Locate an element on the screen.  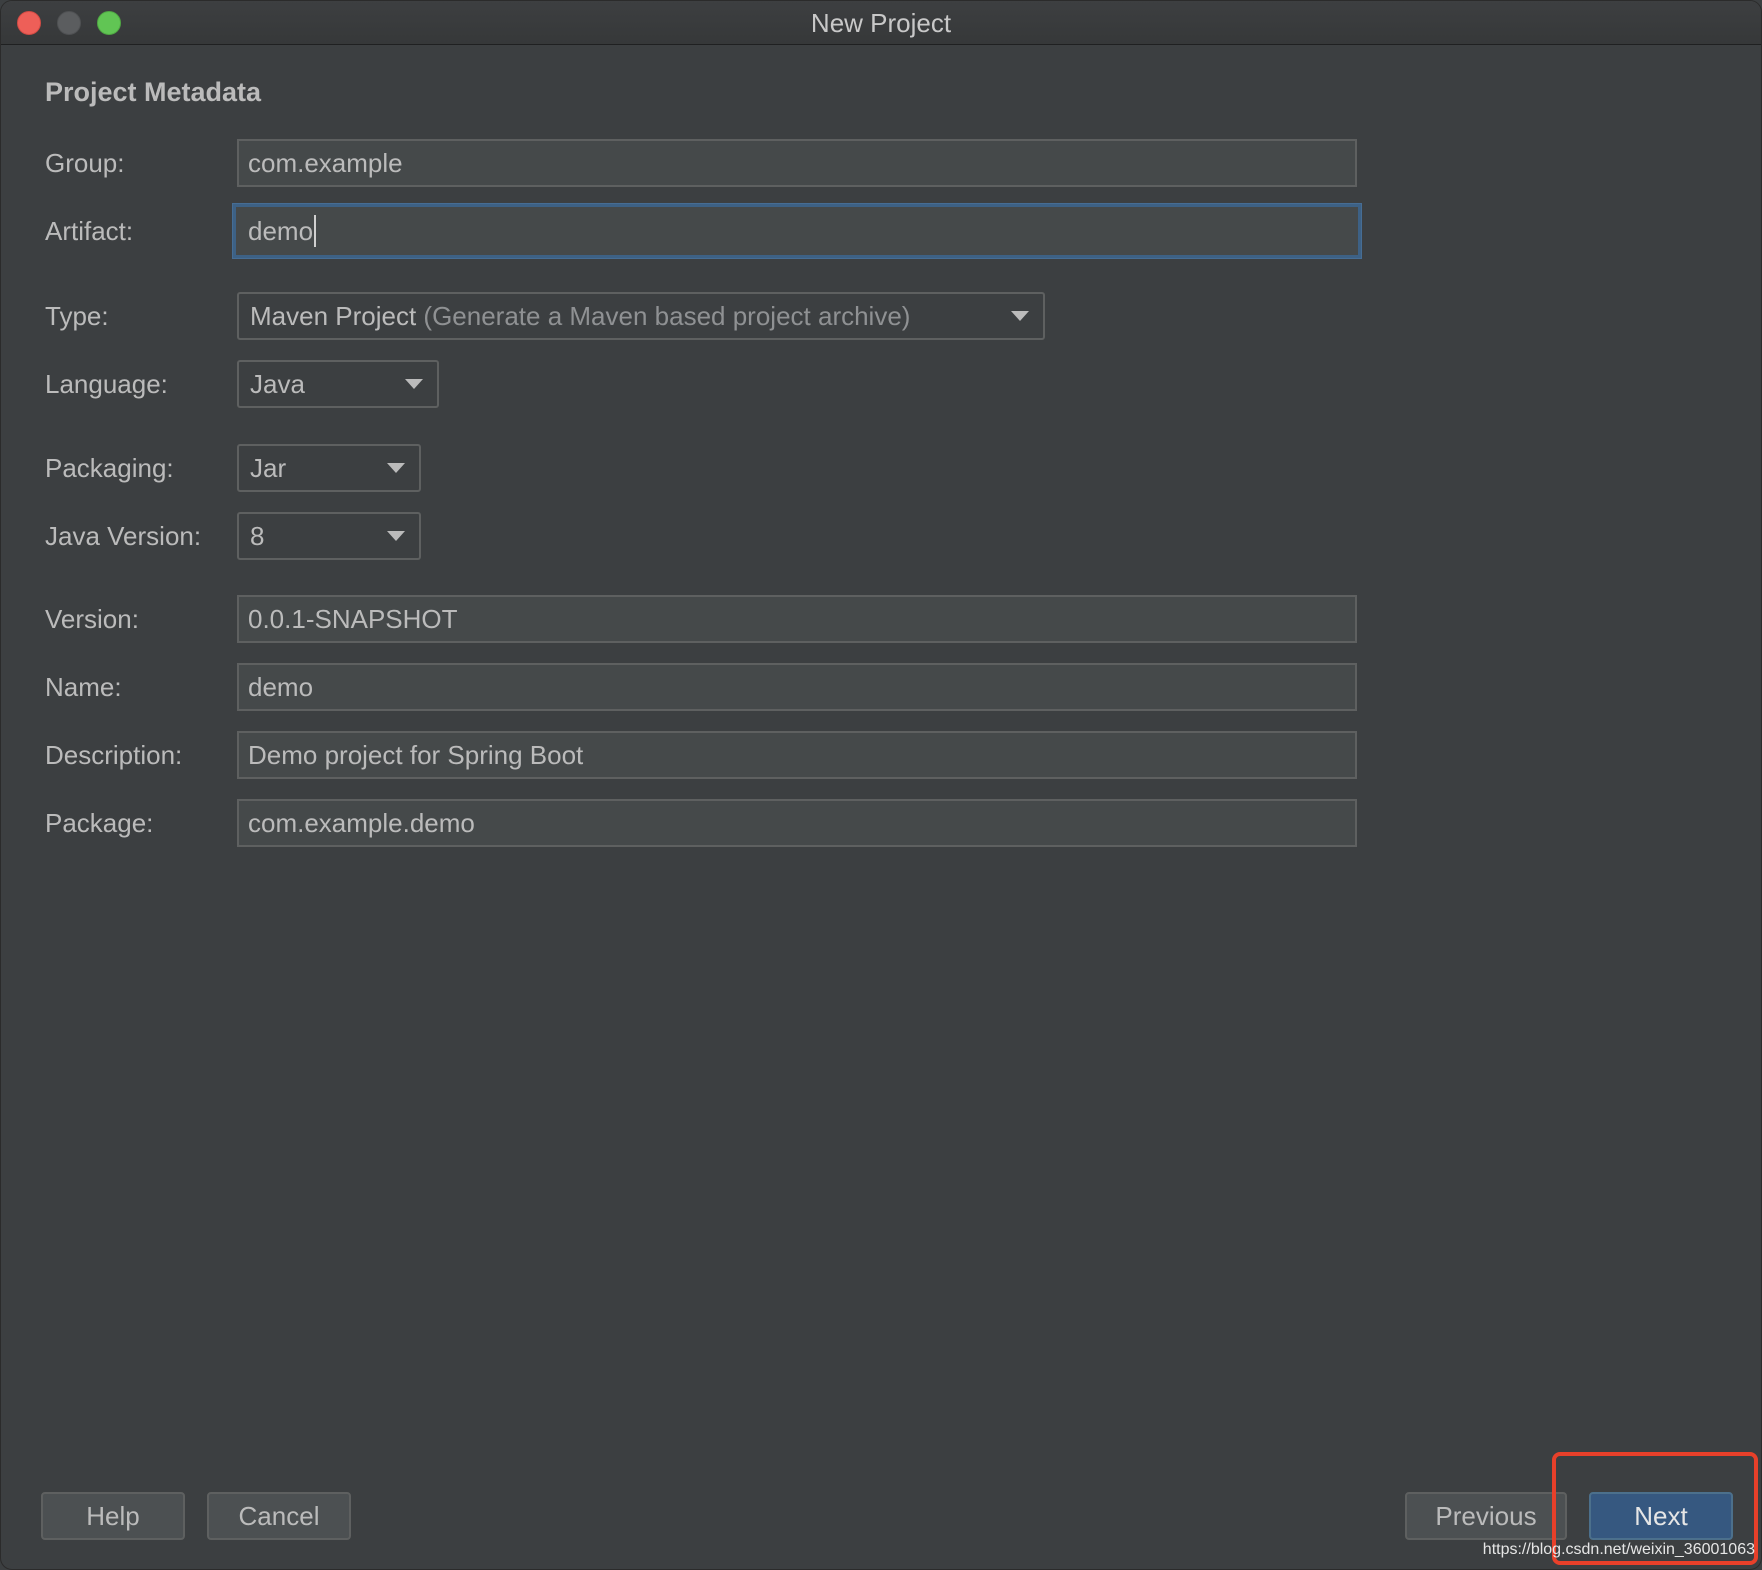
package-label: Package: is located at coordinates (99, 823).